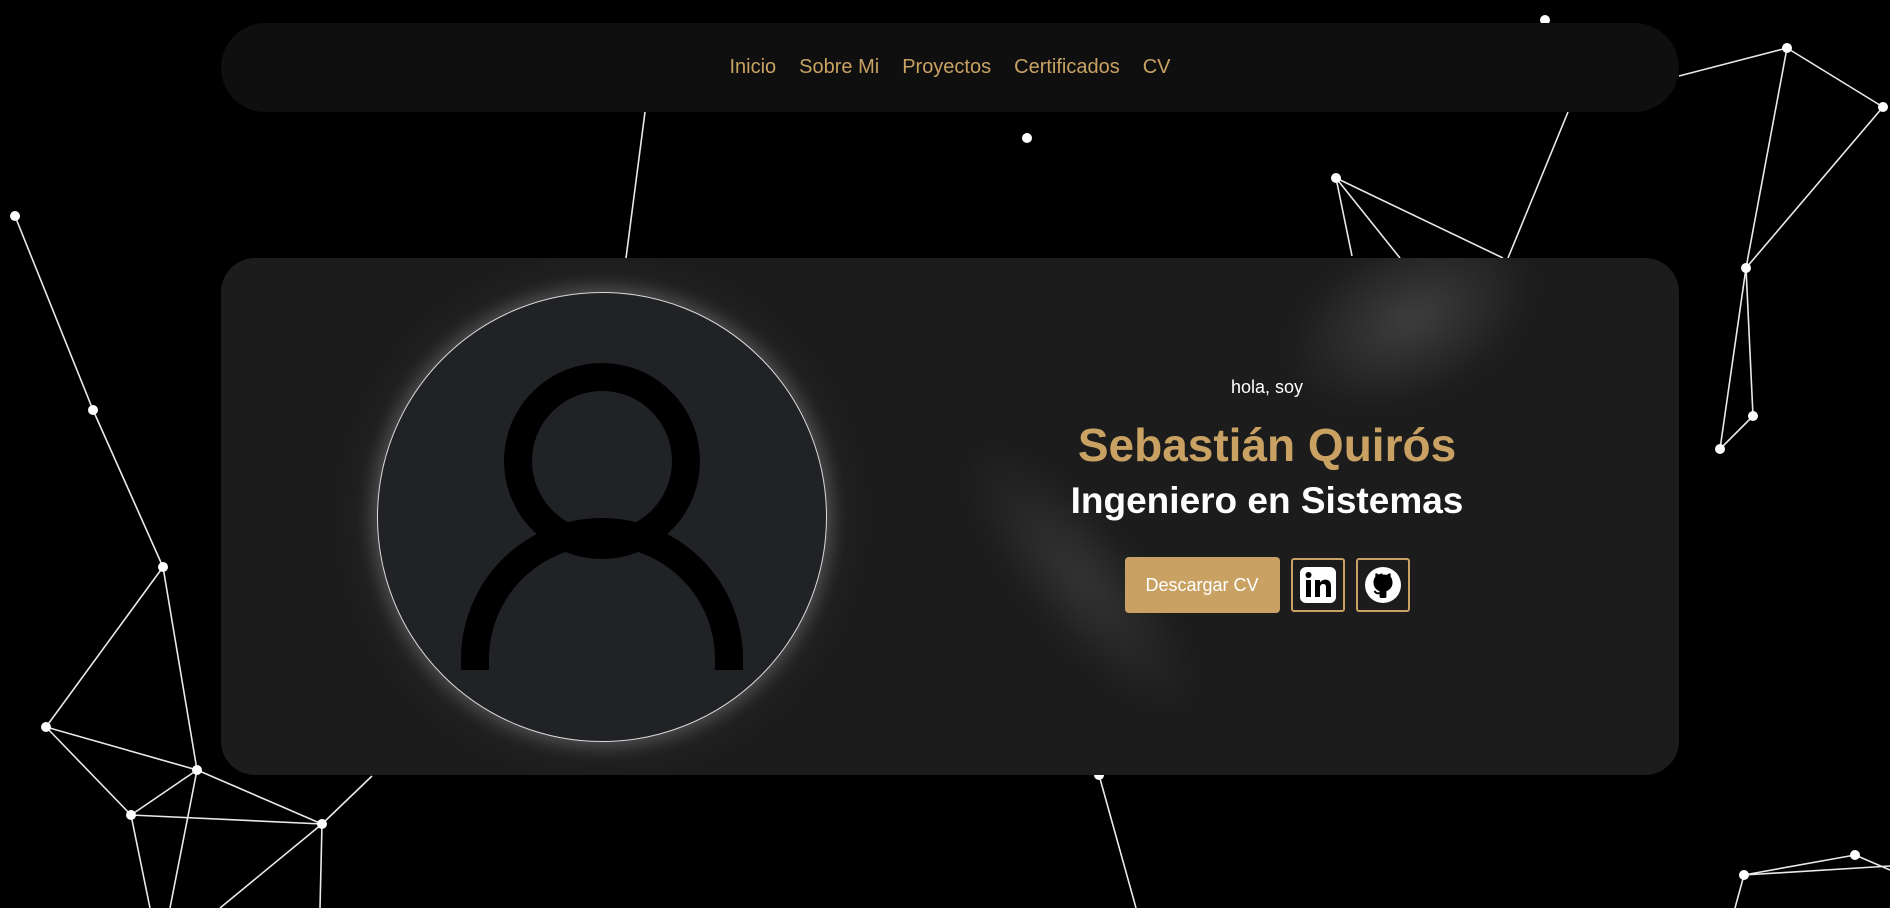 Image resolution: width=1890 pixels, height=908 pixels. I want to click on avatar, so click(602, 517).